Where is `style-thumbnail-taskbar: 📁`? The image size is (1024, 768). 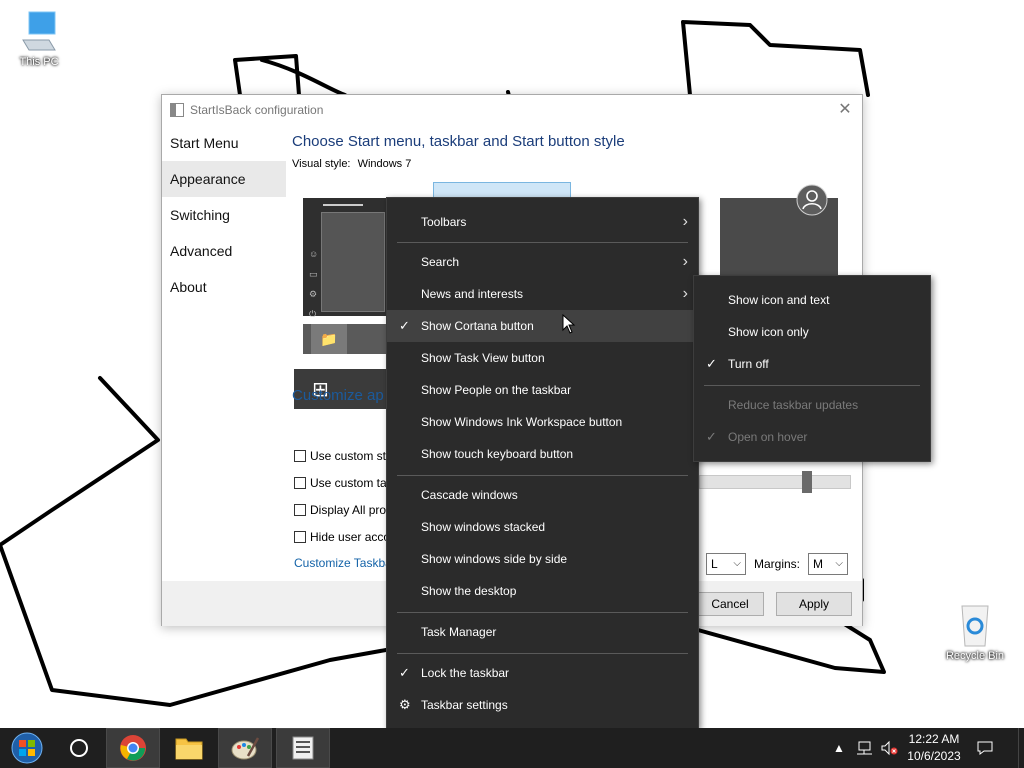
style-thumbnail-taskbar: 📁 is located at coordinates (346, 339).